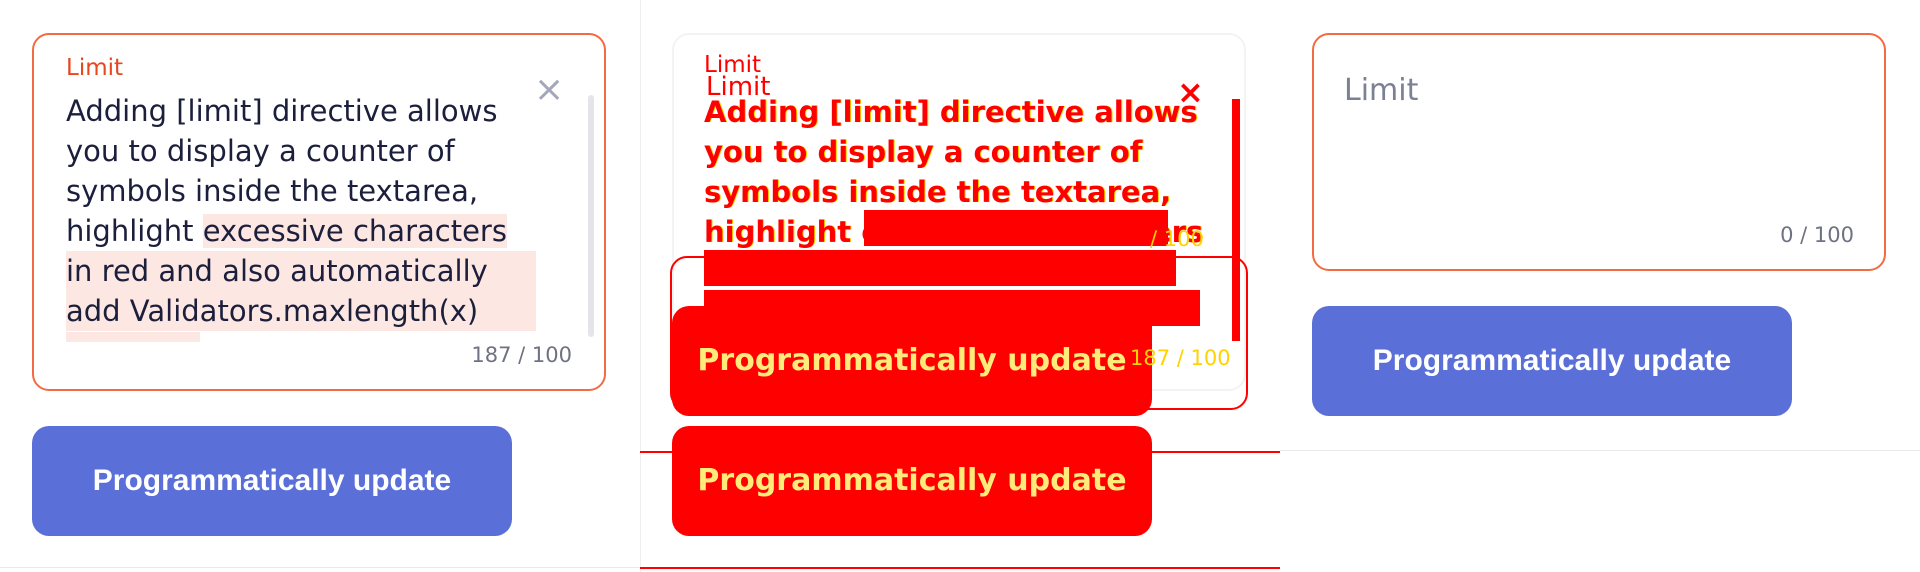 This screenshot has width=1920, height=572. What do you see at coordinates (95, 68) in the screenshot?
I see `field-label: Limit` at bounding box center [95, 68].